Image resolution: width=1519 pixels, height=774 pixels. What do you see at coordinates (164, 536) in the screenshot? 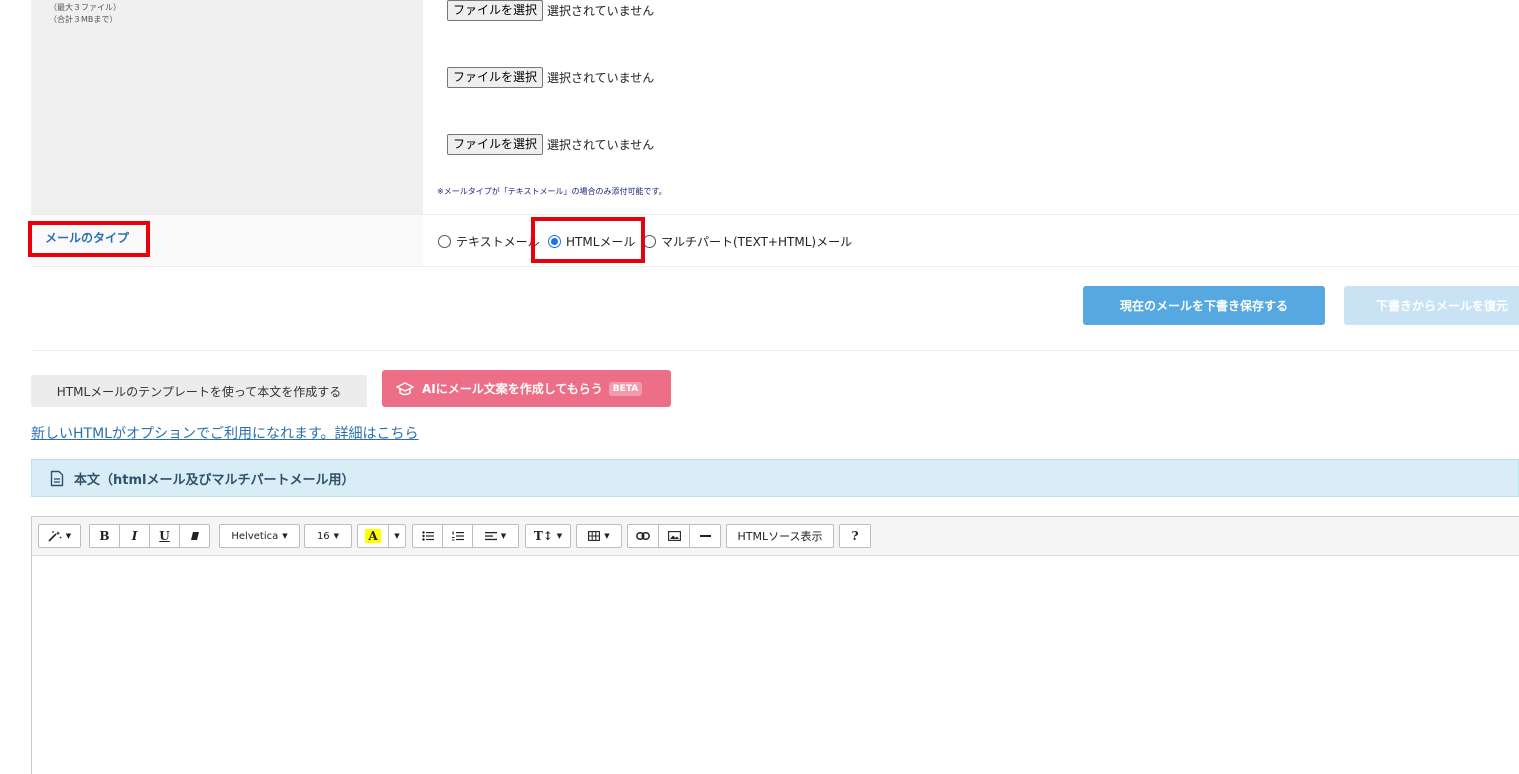
I see `underline-button: U` at bounding box center [164, 536].